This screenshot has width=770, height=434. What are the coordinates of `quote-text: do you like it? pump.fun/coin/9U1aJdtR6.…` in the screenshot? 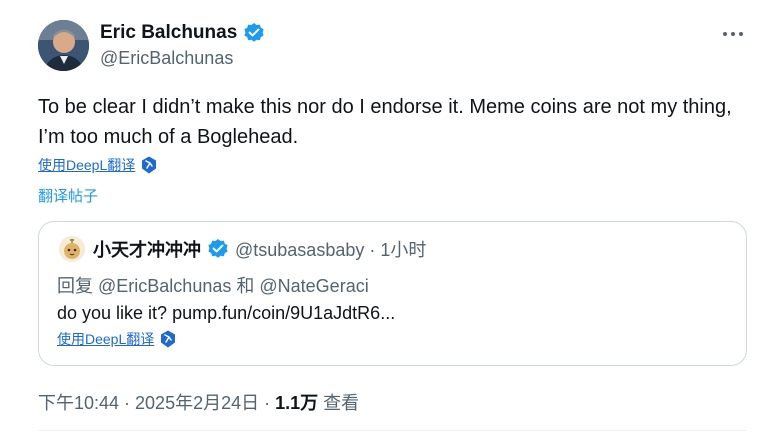 It's located at (226, 313).